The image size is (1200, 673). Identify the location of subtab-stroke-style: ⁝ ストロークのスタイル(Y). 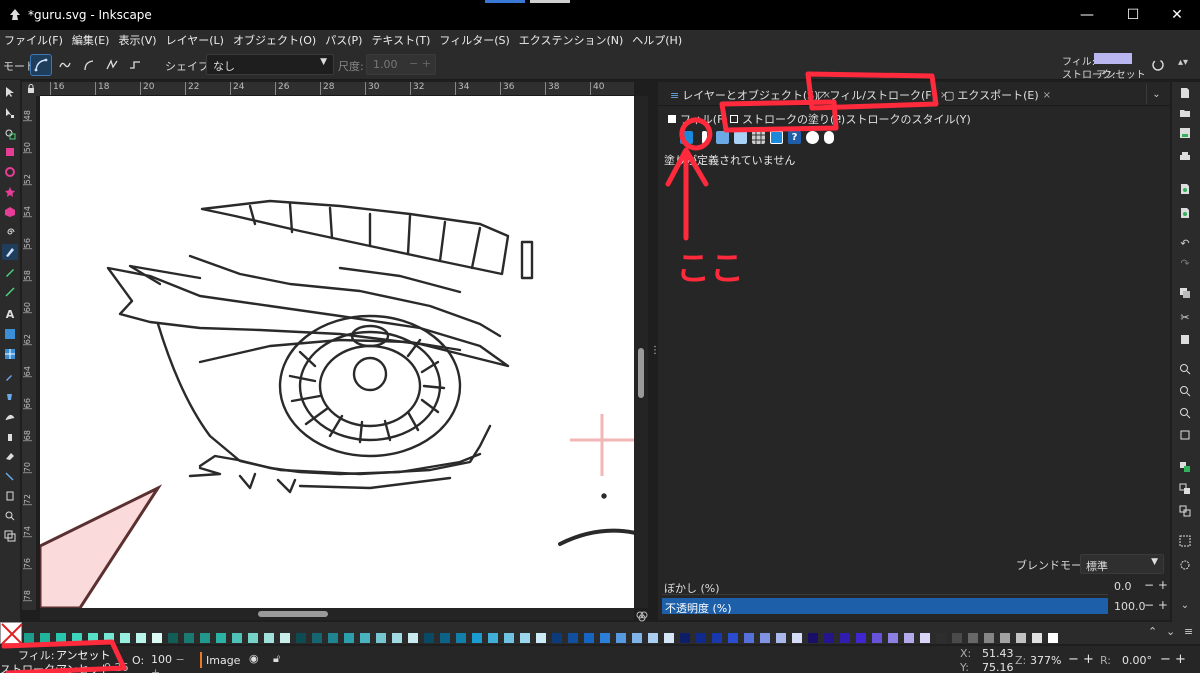
(904, 119).